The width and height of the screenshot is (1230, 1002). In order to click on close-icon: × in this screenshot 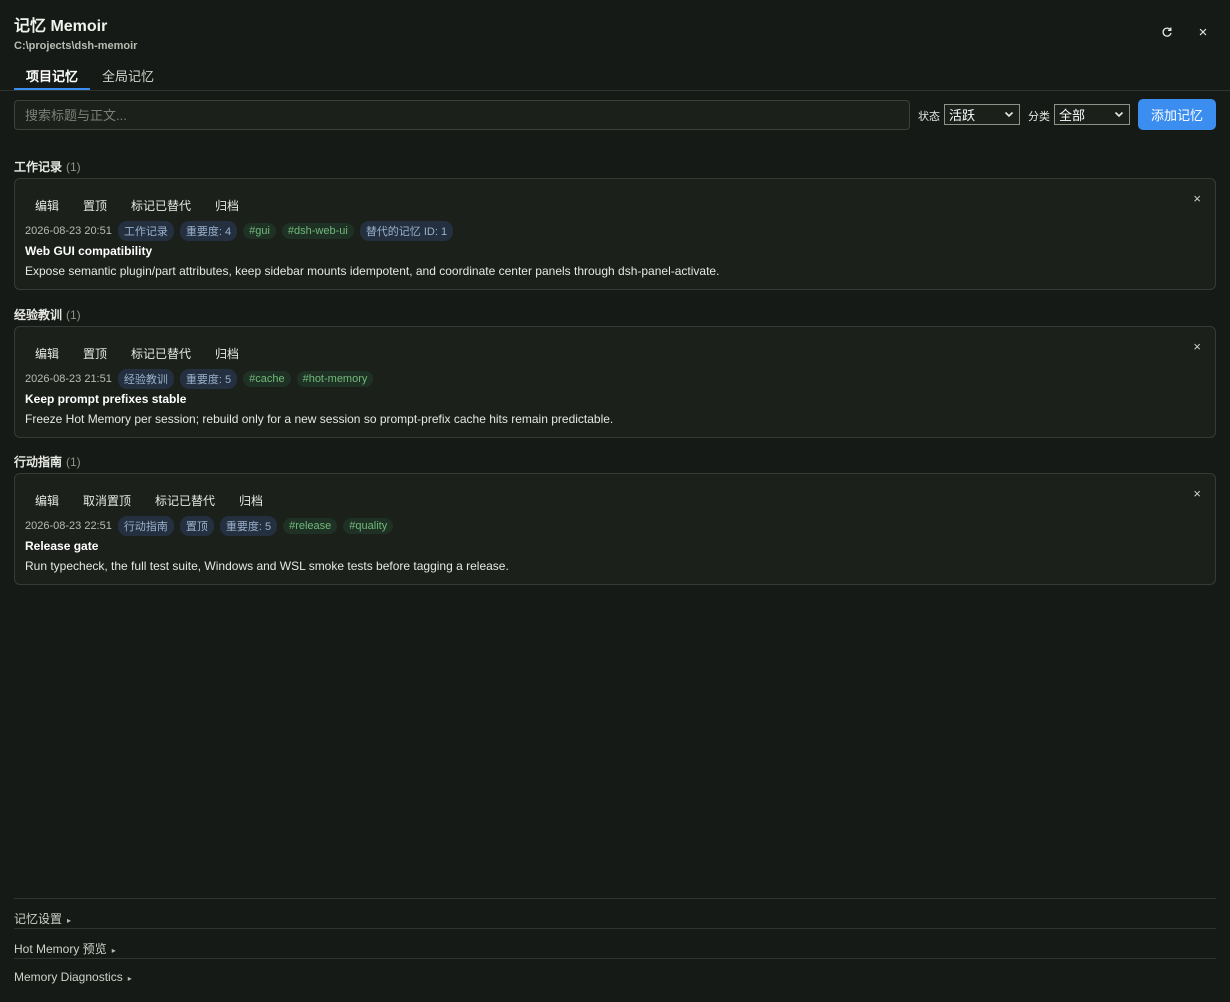, I will do `click(1203, 32)`.